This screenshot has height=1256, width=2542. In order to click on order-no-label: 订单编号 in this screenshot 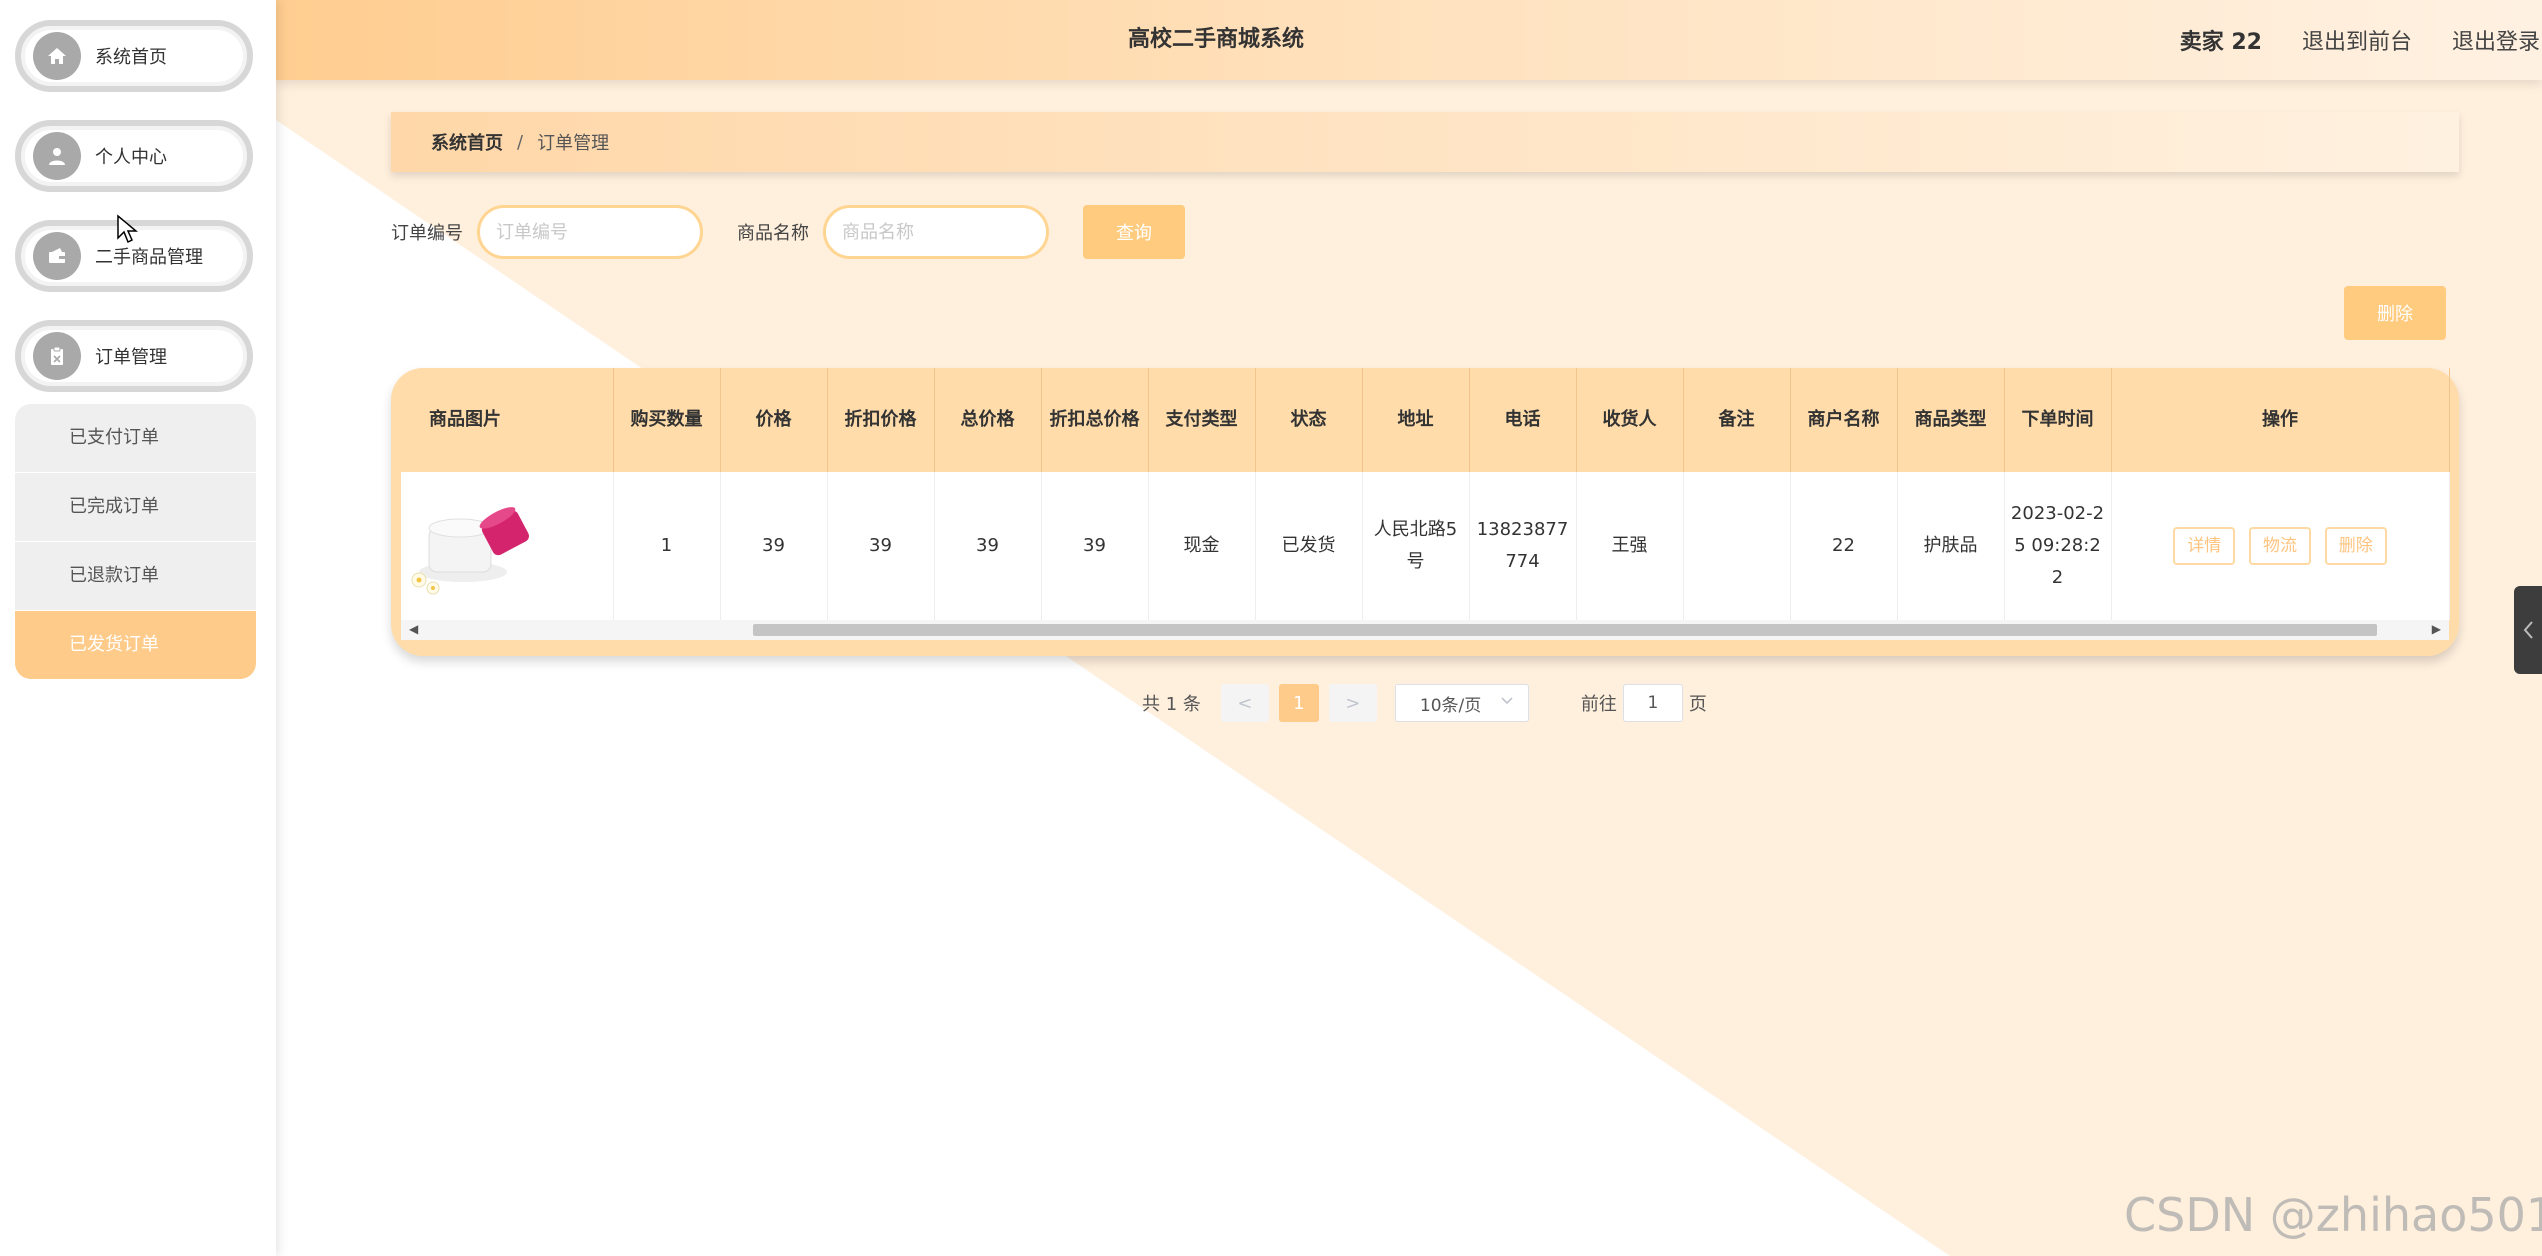, I will do `click(427, 233)`.